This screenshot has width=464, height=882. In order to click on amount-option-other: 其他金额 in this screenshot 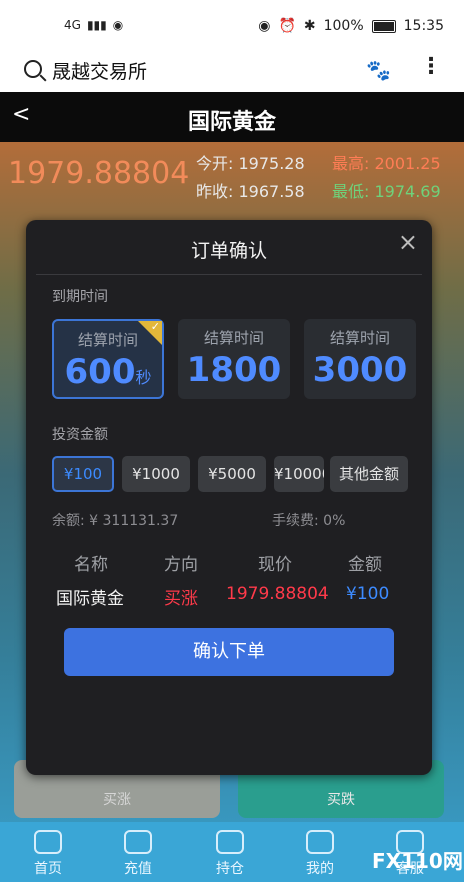, I will do `click(369, 474)`.